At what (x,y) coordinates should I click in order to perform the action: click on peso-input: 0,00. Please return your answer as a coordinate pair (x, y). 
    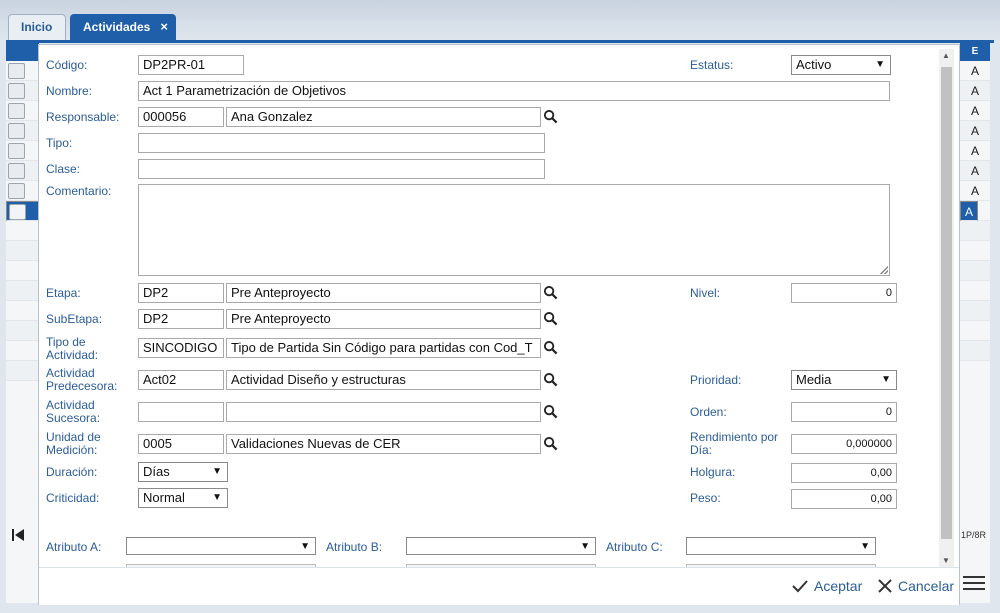
    Looking at the image, I should click on (844, 499).